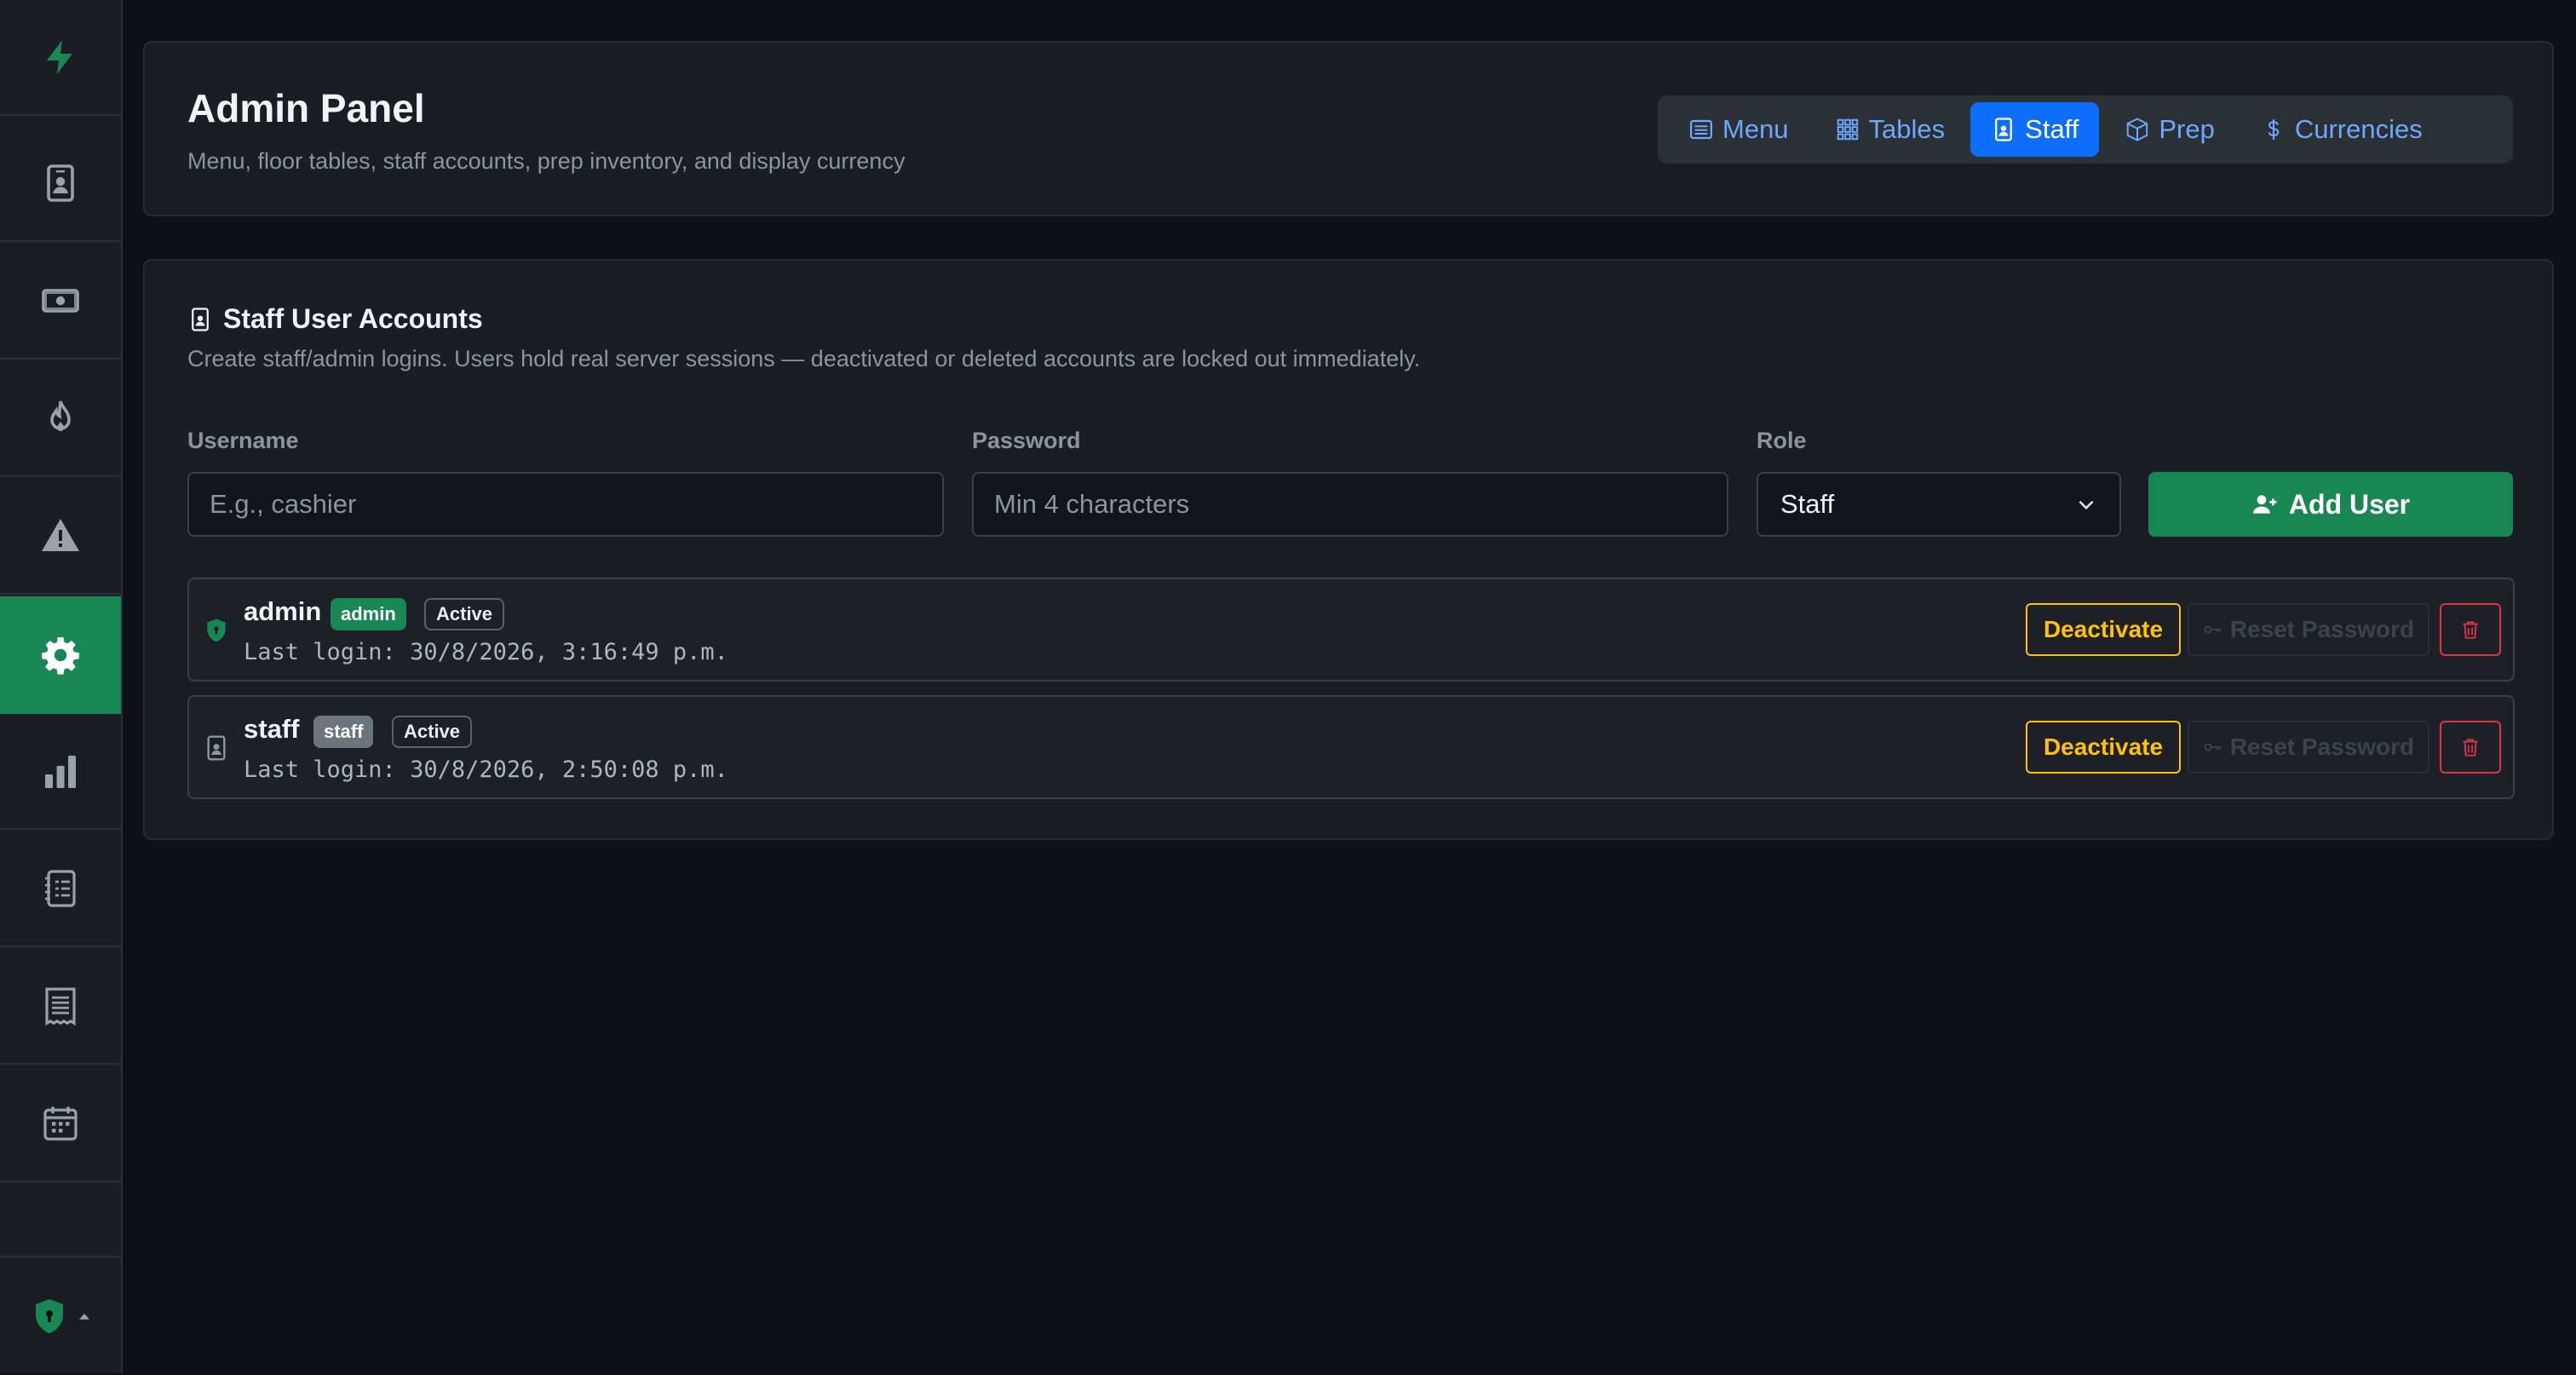 The image size is (2576, 1375). I want to click on role-badge: staff, so click(343, 732).